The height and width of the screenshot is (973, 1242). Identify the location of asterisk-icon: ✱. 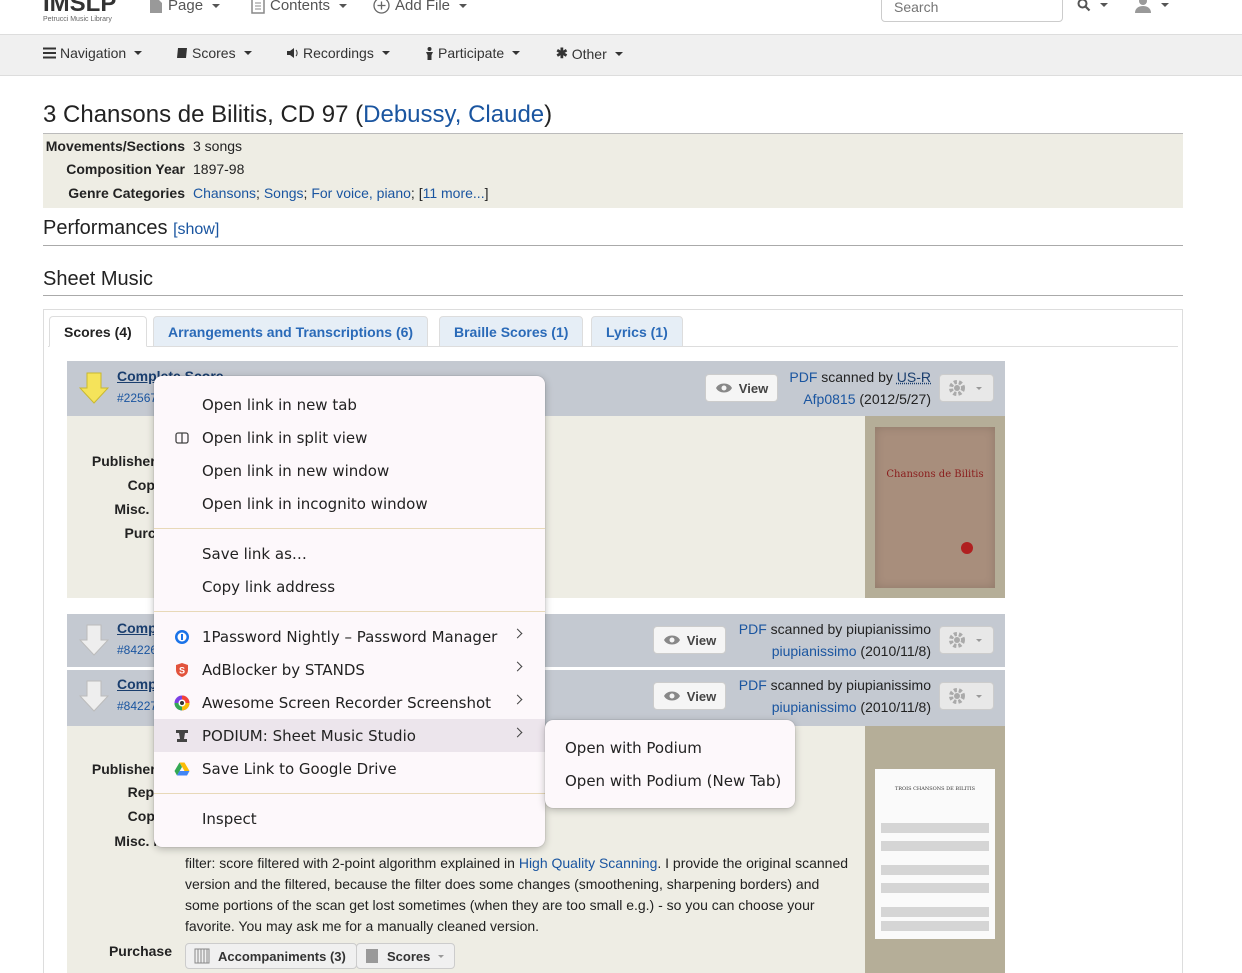
(562, 53).